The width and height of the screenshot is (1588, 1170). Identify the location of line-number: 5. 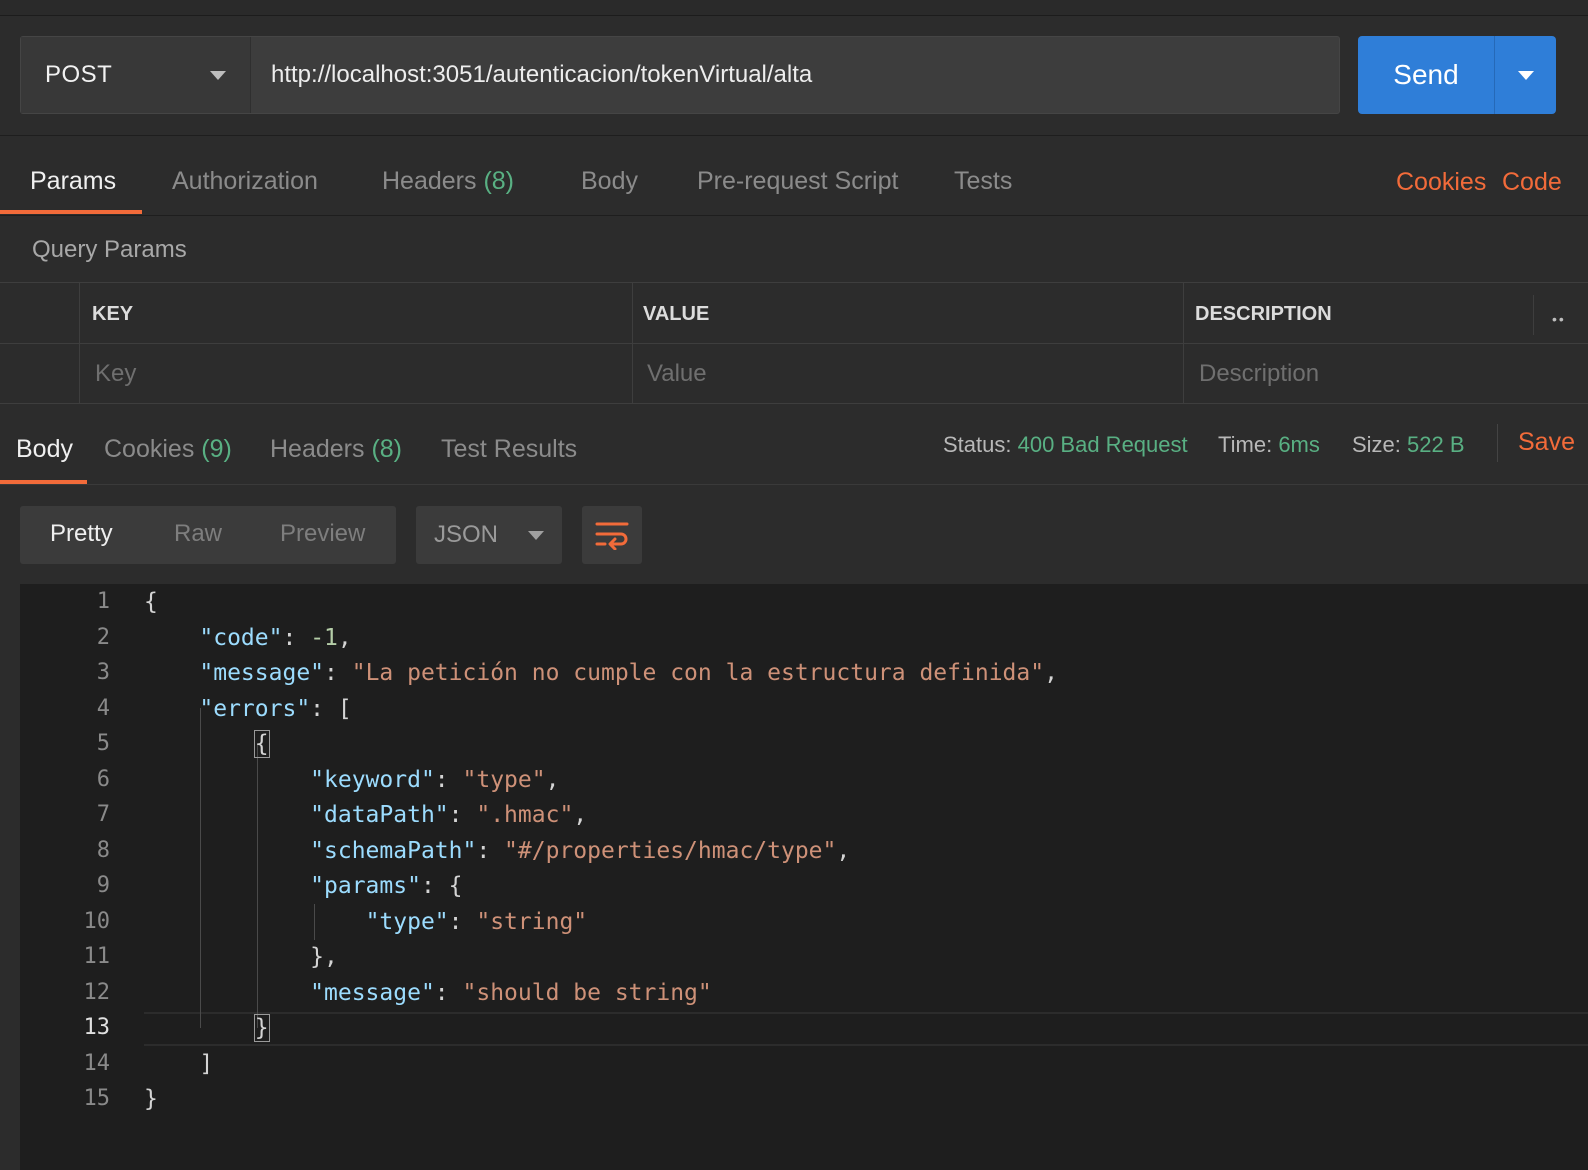
(103, 743).